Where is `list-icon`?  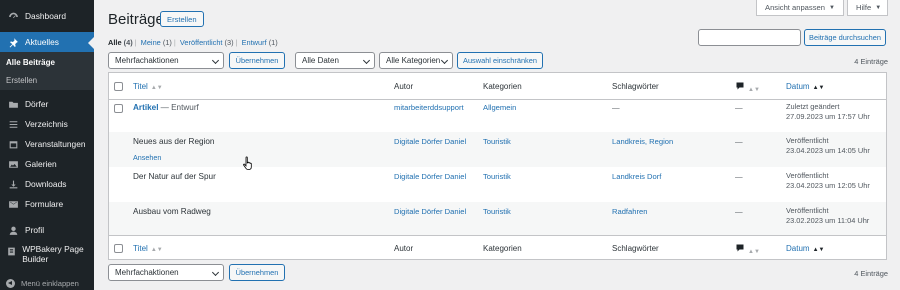
list-icon is located at coordinates (13, 124).